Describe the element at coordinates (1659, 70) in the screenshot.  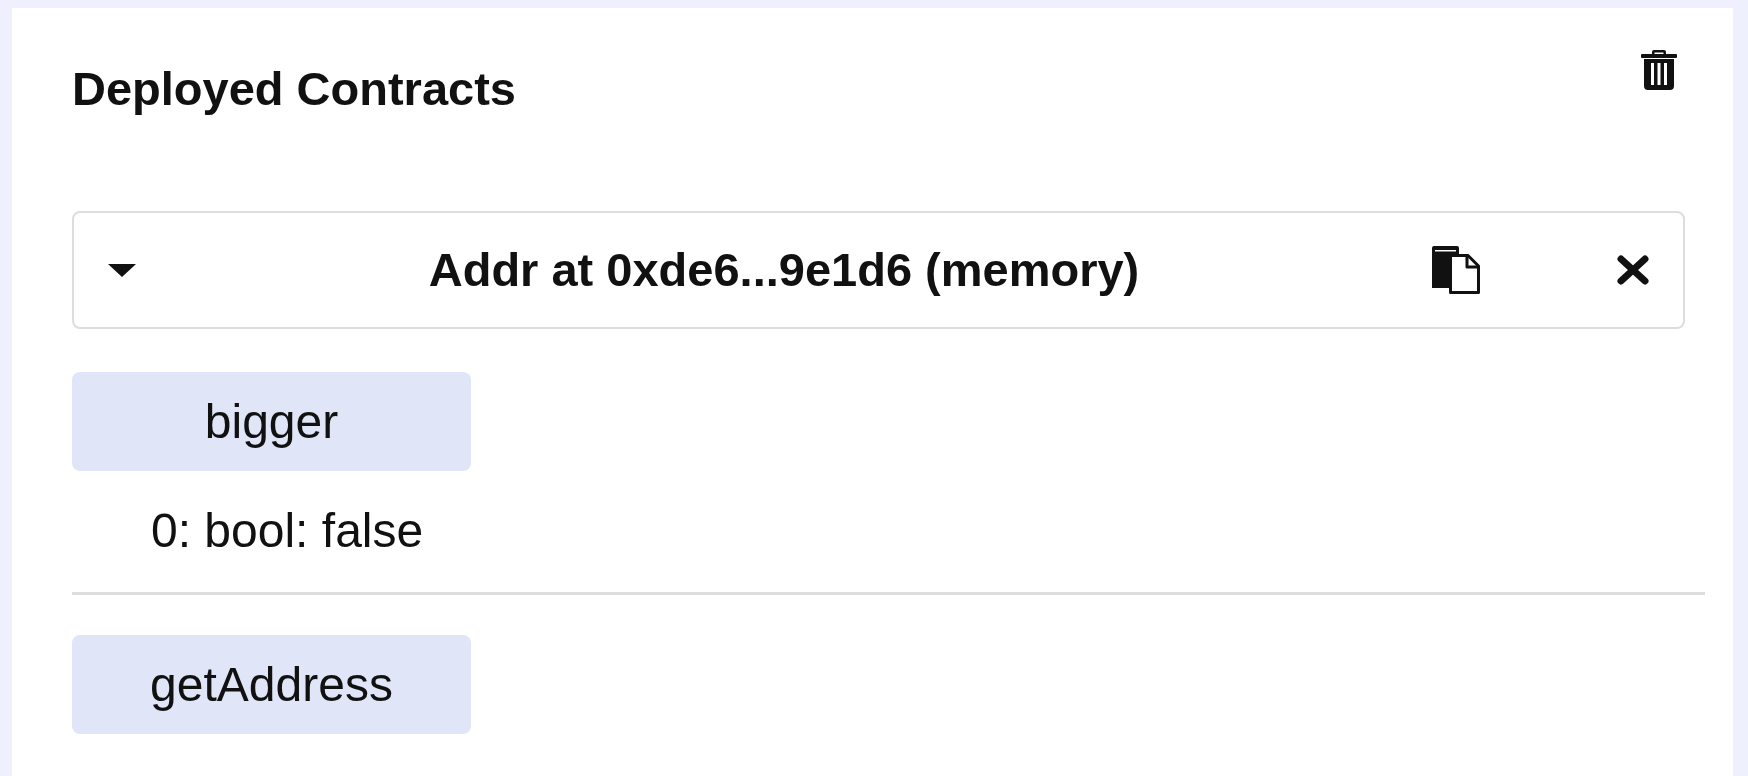
I see `trash-icon` at that location.